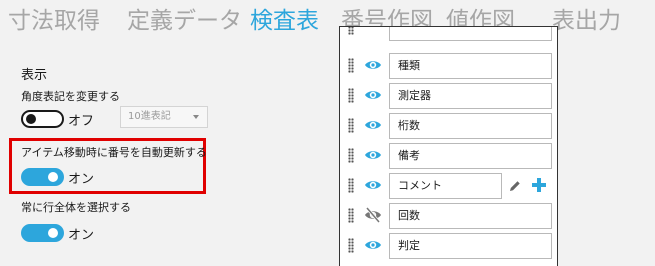 This screenshot has width=655, height=266. I want to click on auto-renumber-toggle, so click(42, 177).